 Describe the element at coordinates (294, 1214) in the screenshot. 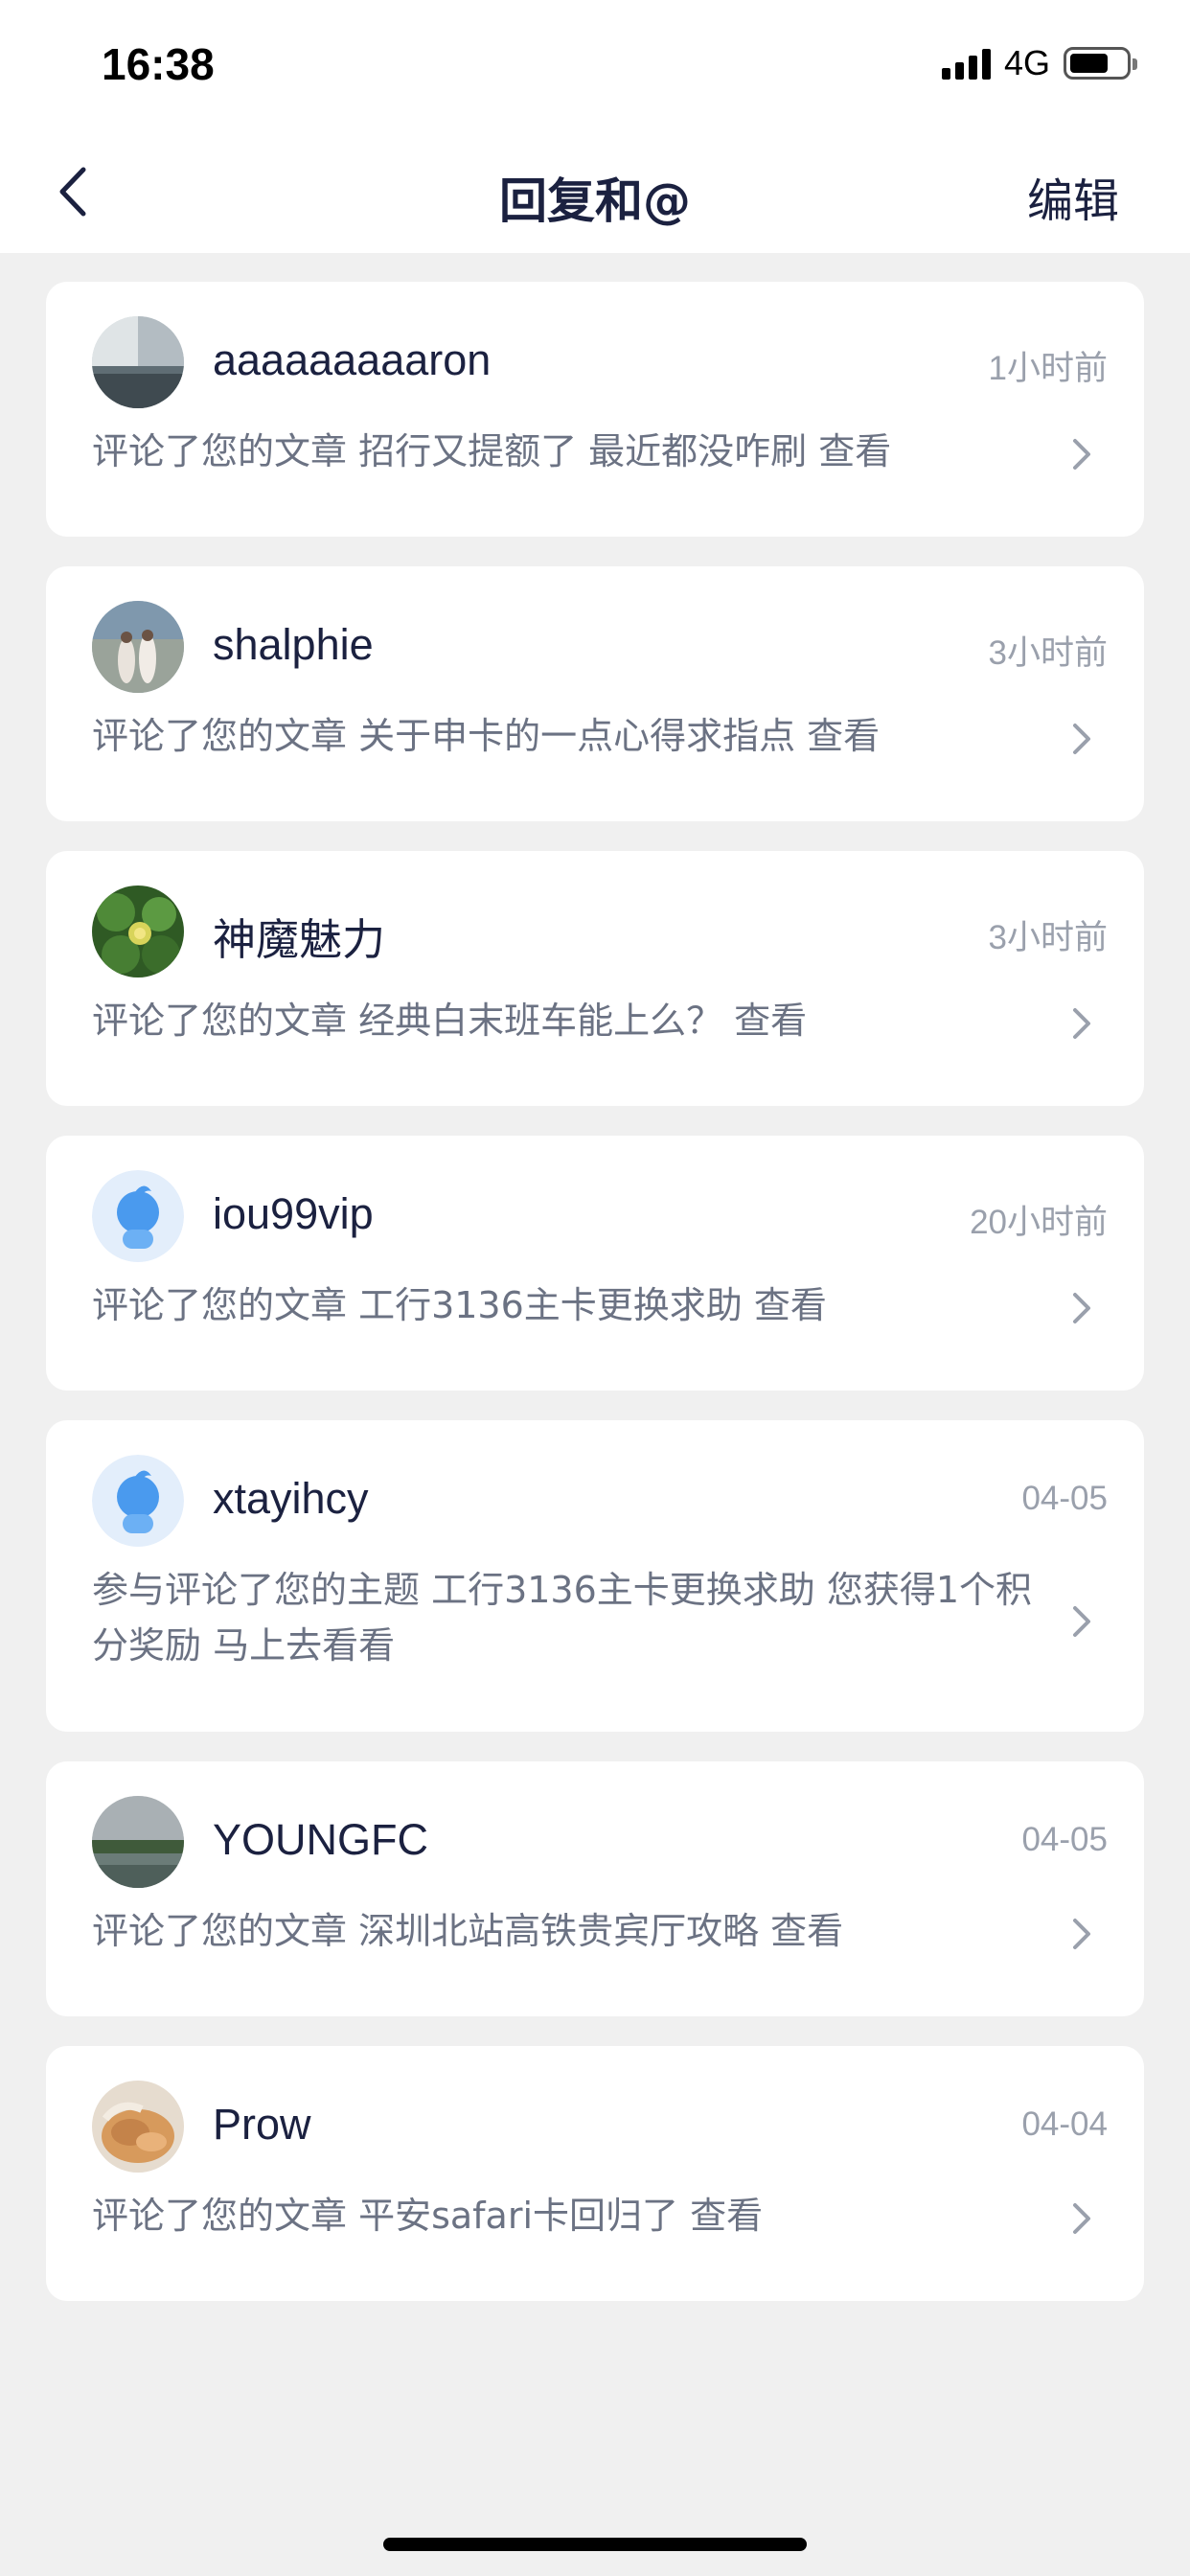

I see `username: iou99vip` at that location.